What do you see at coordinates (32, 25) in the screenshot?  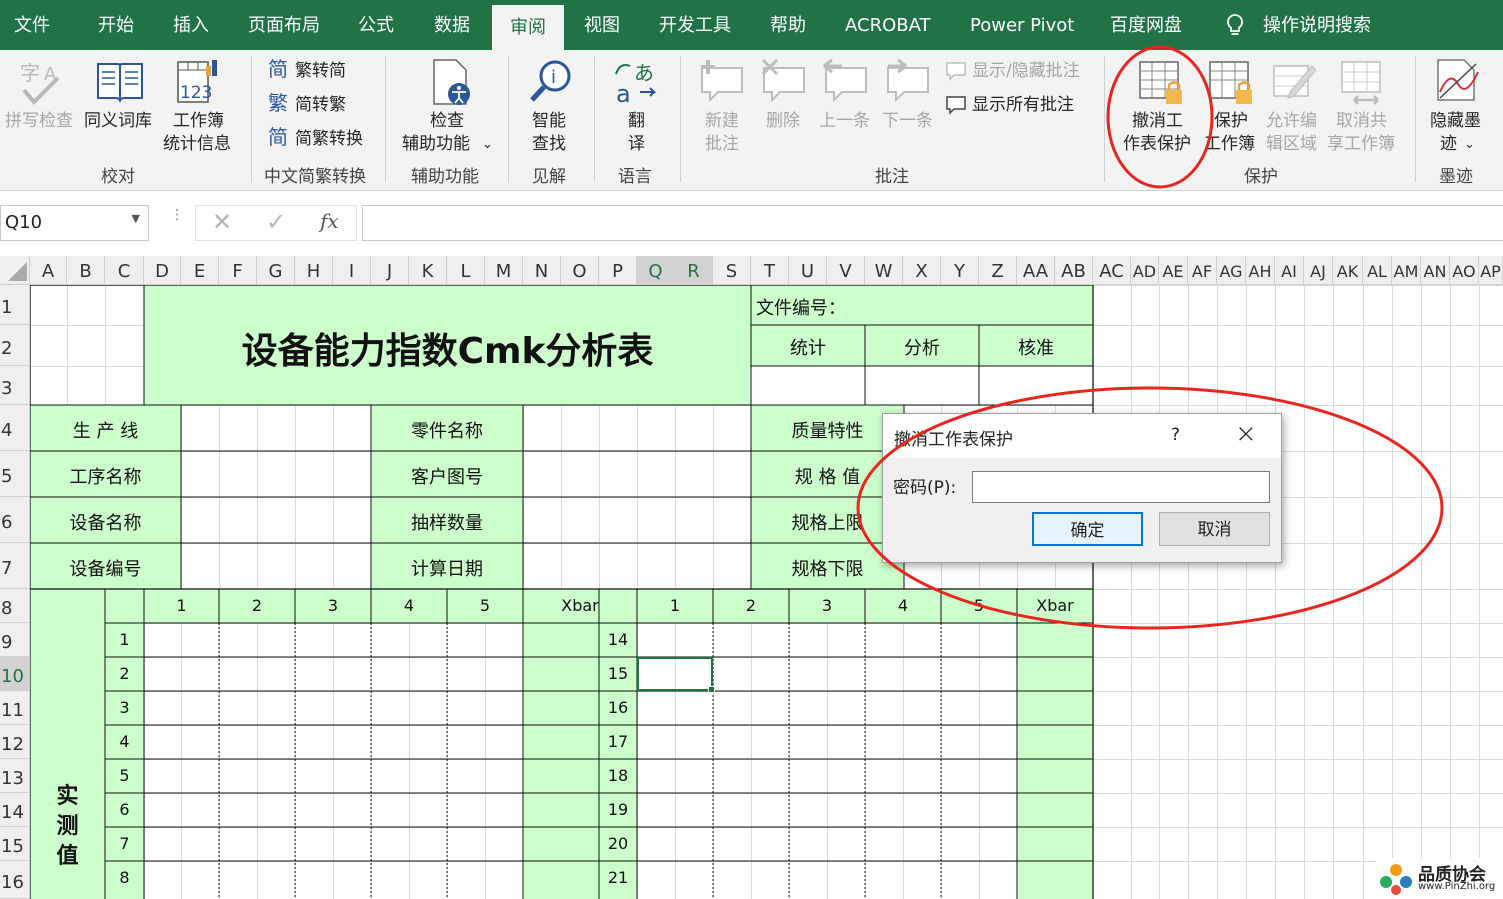 I see `tab-file: 文件` at bounding box center [32, 25].